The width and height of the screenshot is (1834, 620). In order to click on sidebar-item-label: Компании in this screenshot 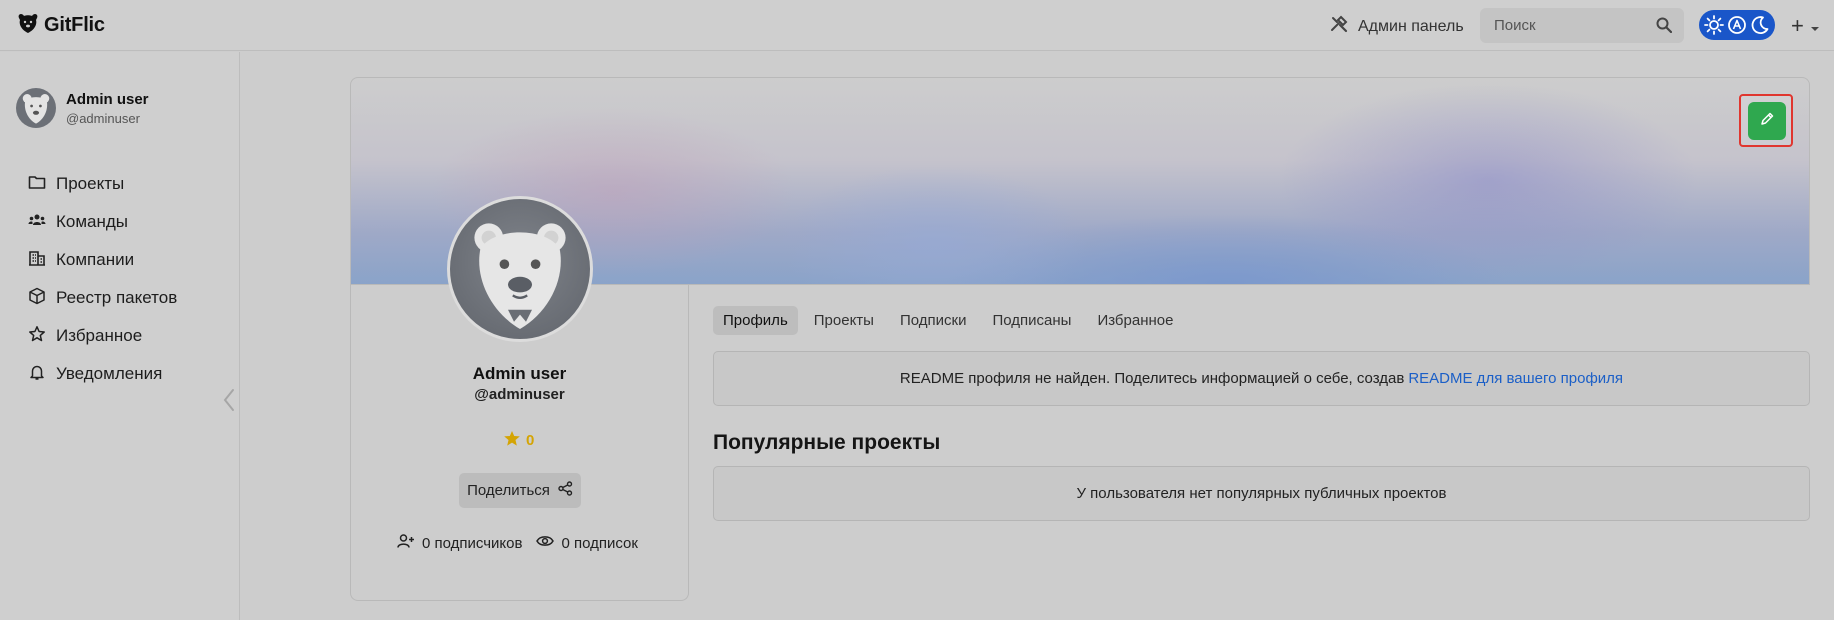, I will do `click(95, 259)`.